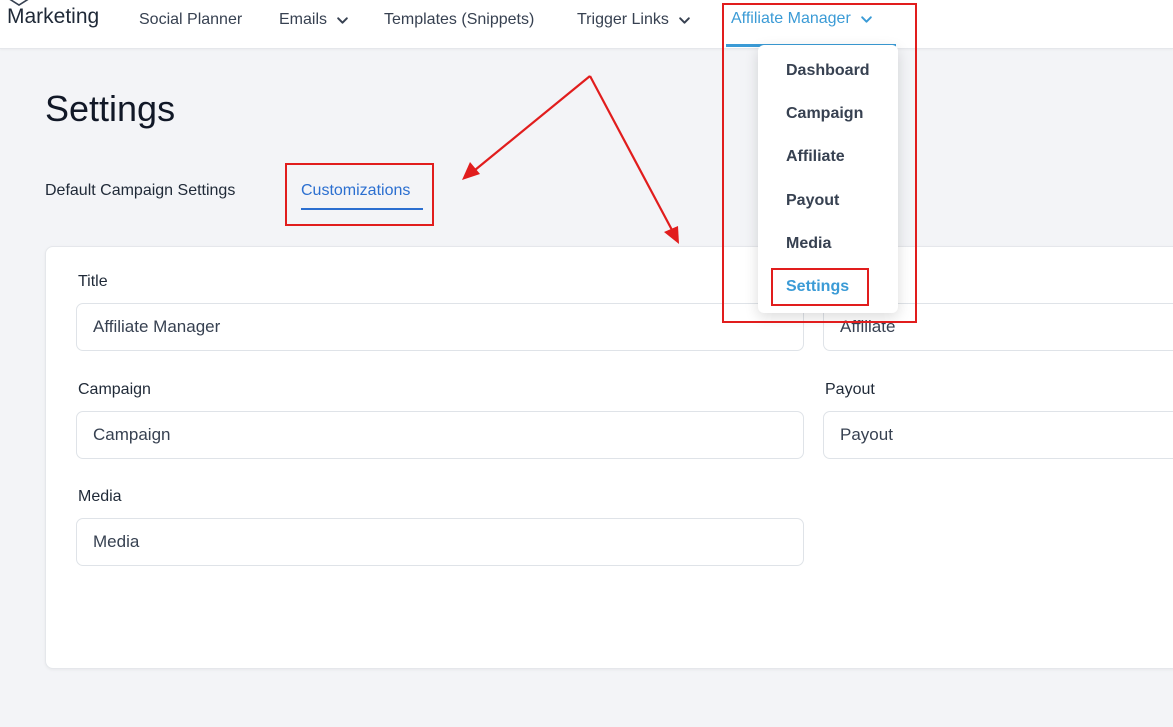 Image resolution: width=1173 pixels, height=727 pixels. Describe the element at coordinates (998, 435) in the screenshot. I see `payout-input` at that location.